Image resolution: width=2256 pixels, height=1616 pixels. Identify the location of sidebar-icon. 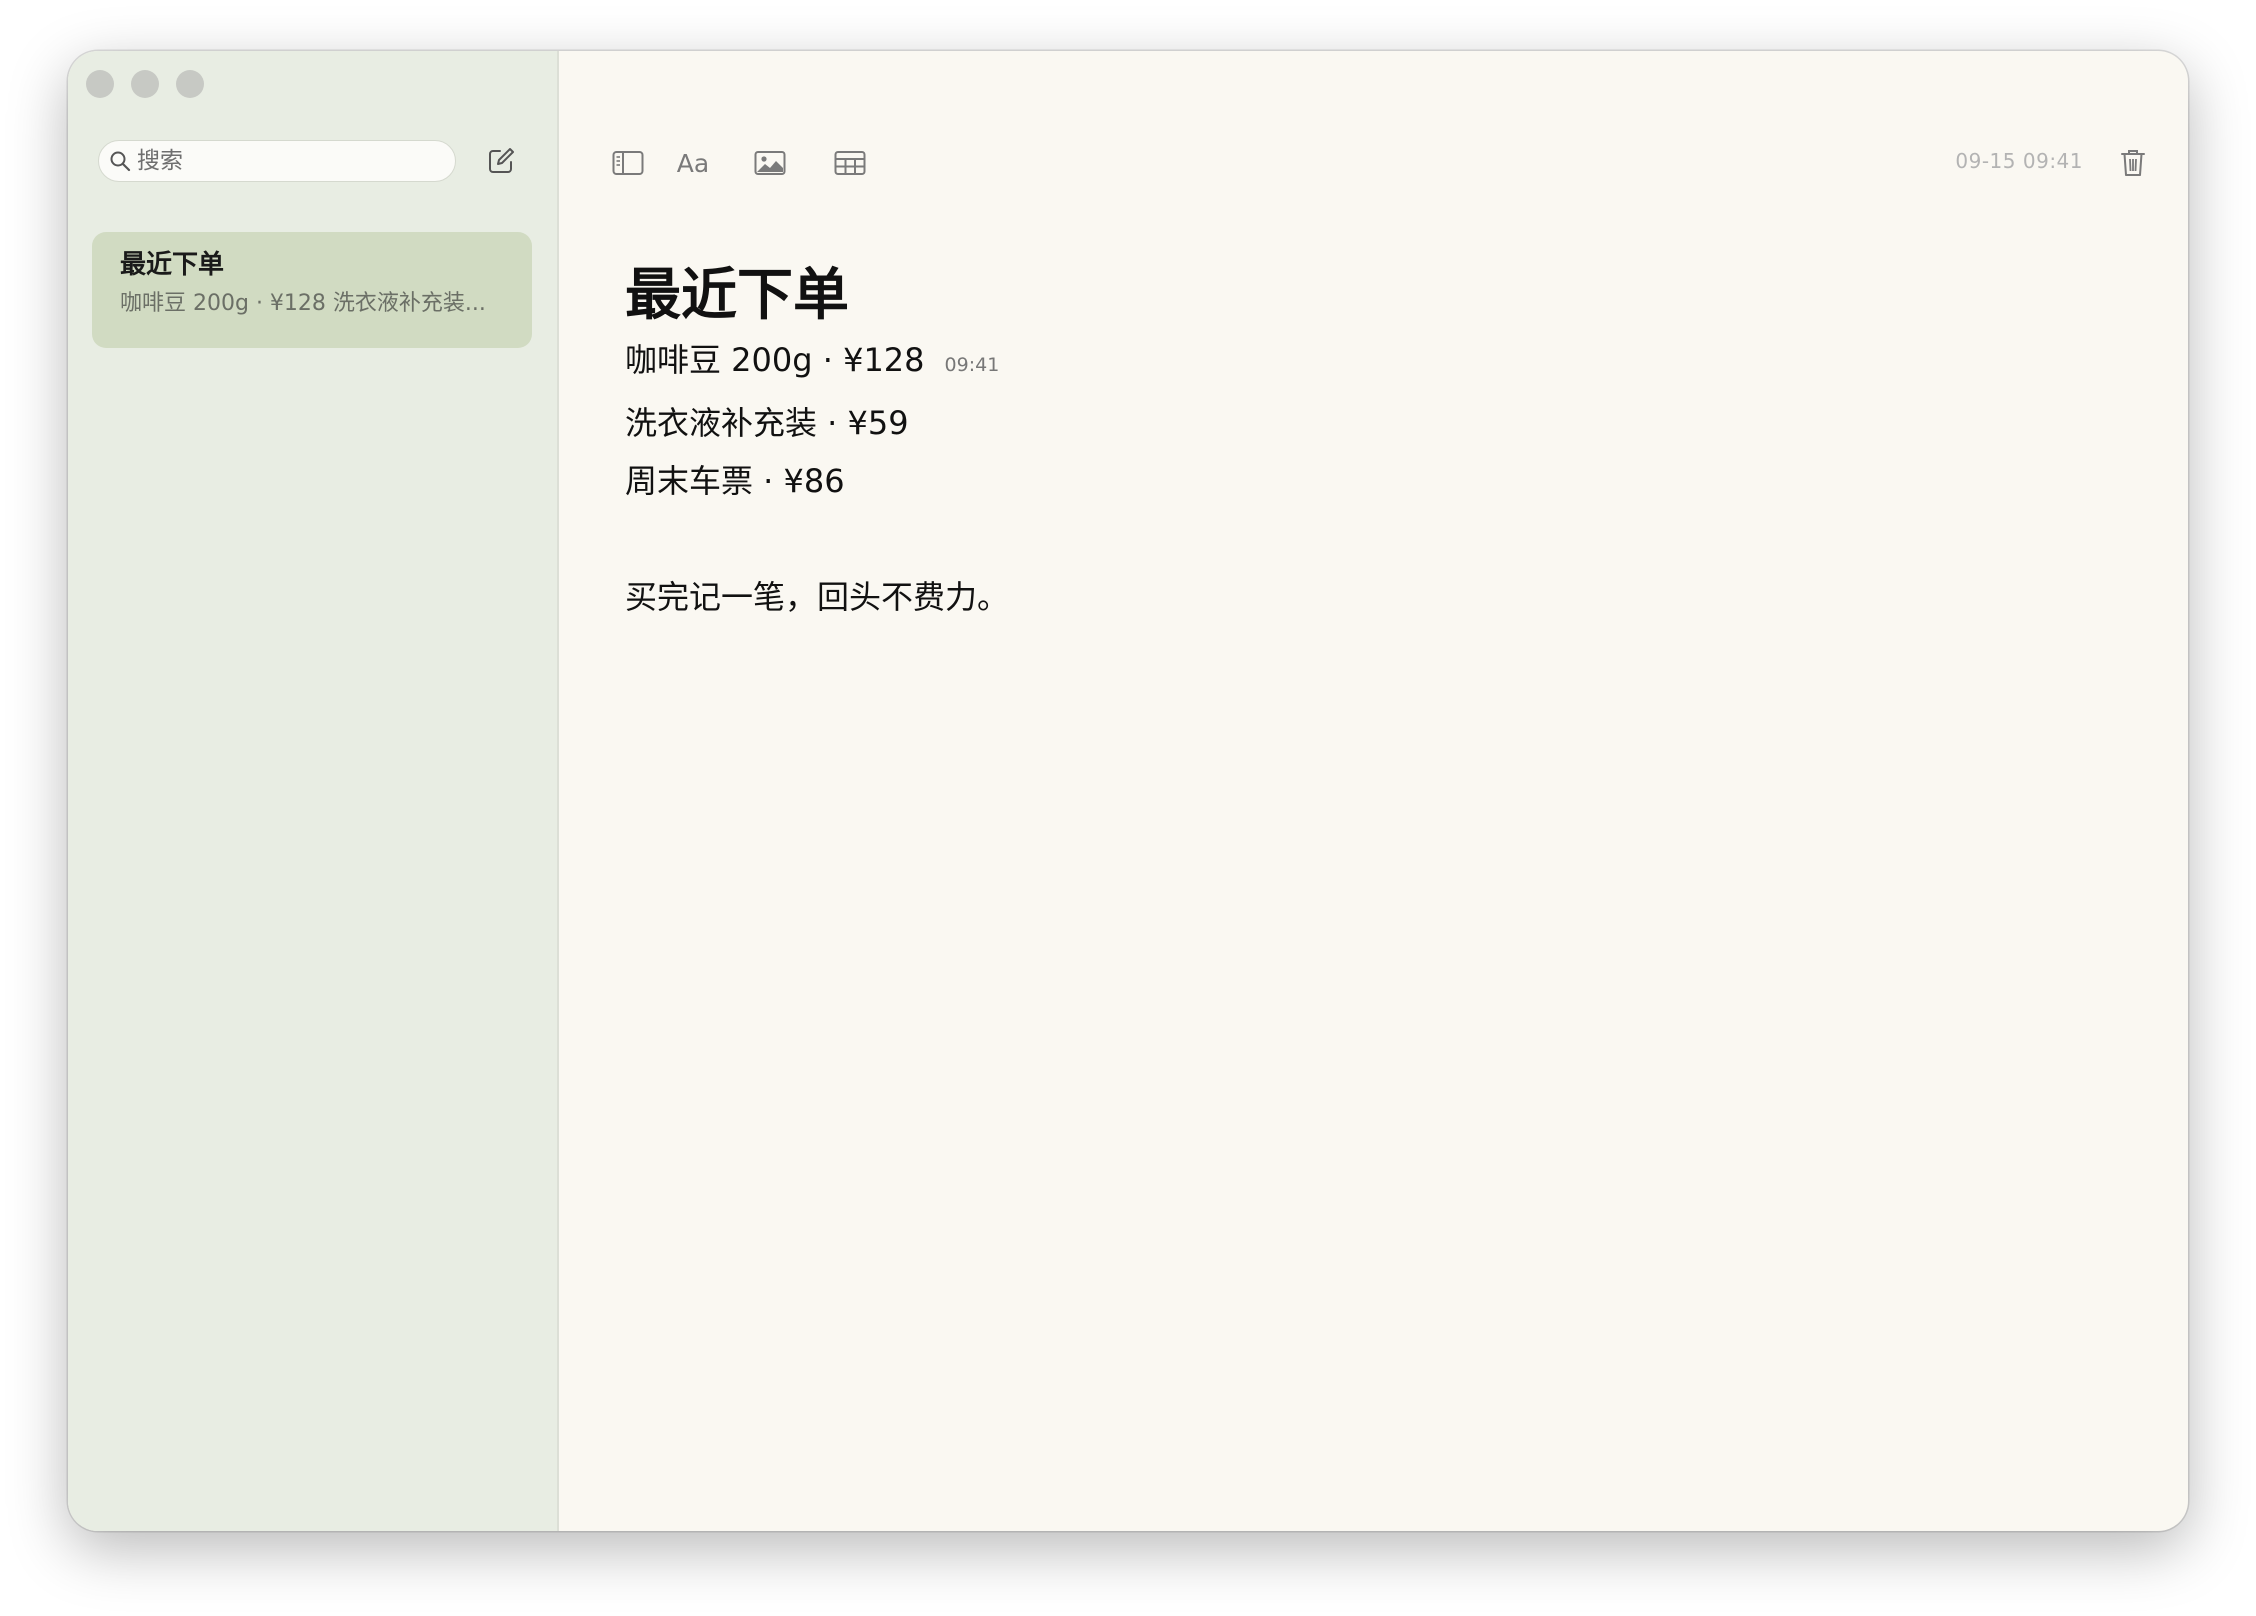
(628, 163).